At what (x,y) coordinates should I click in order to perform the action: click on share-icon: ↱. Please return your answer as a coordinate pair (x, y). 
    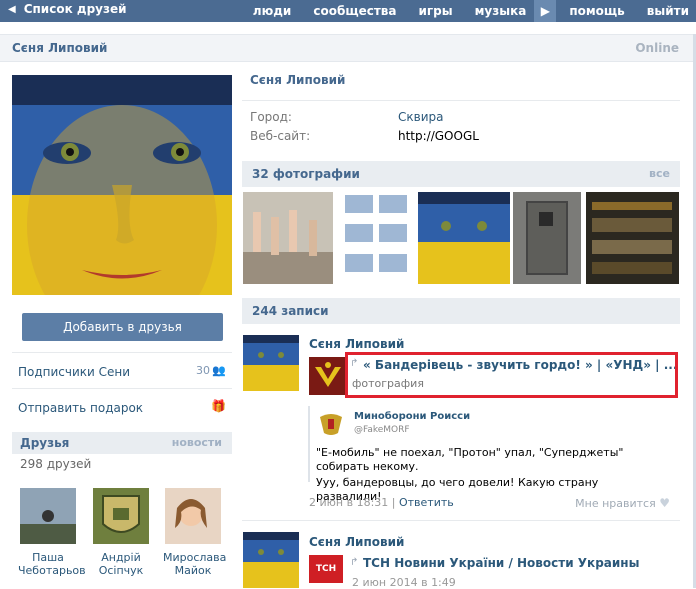
    Looking at the image, I should click on (354, 562).